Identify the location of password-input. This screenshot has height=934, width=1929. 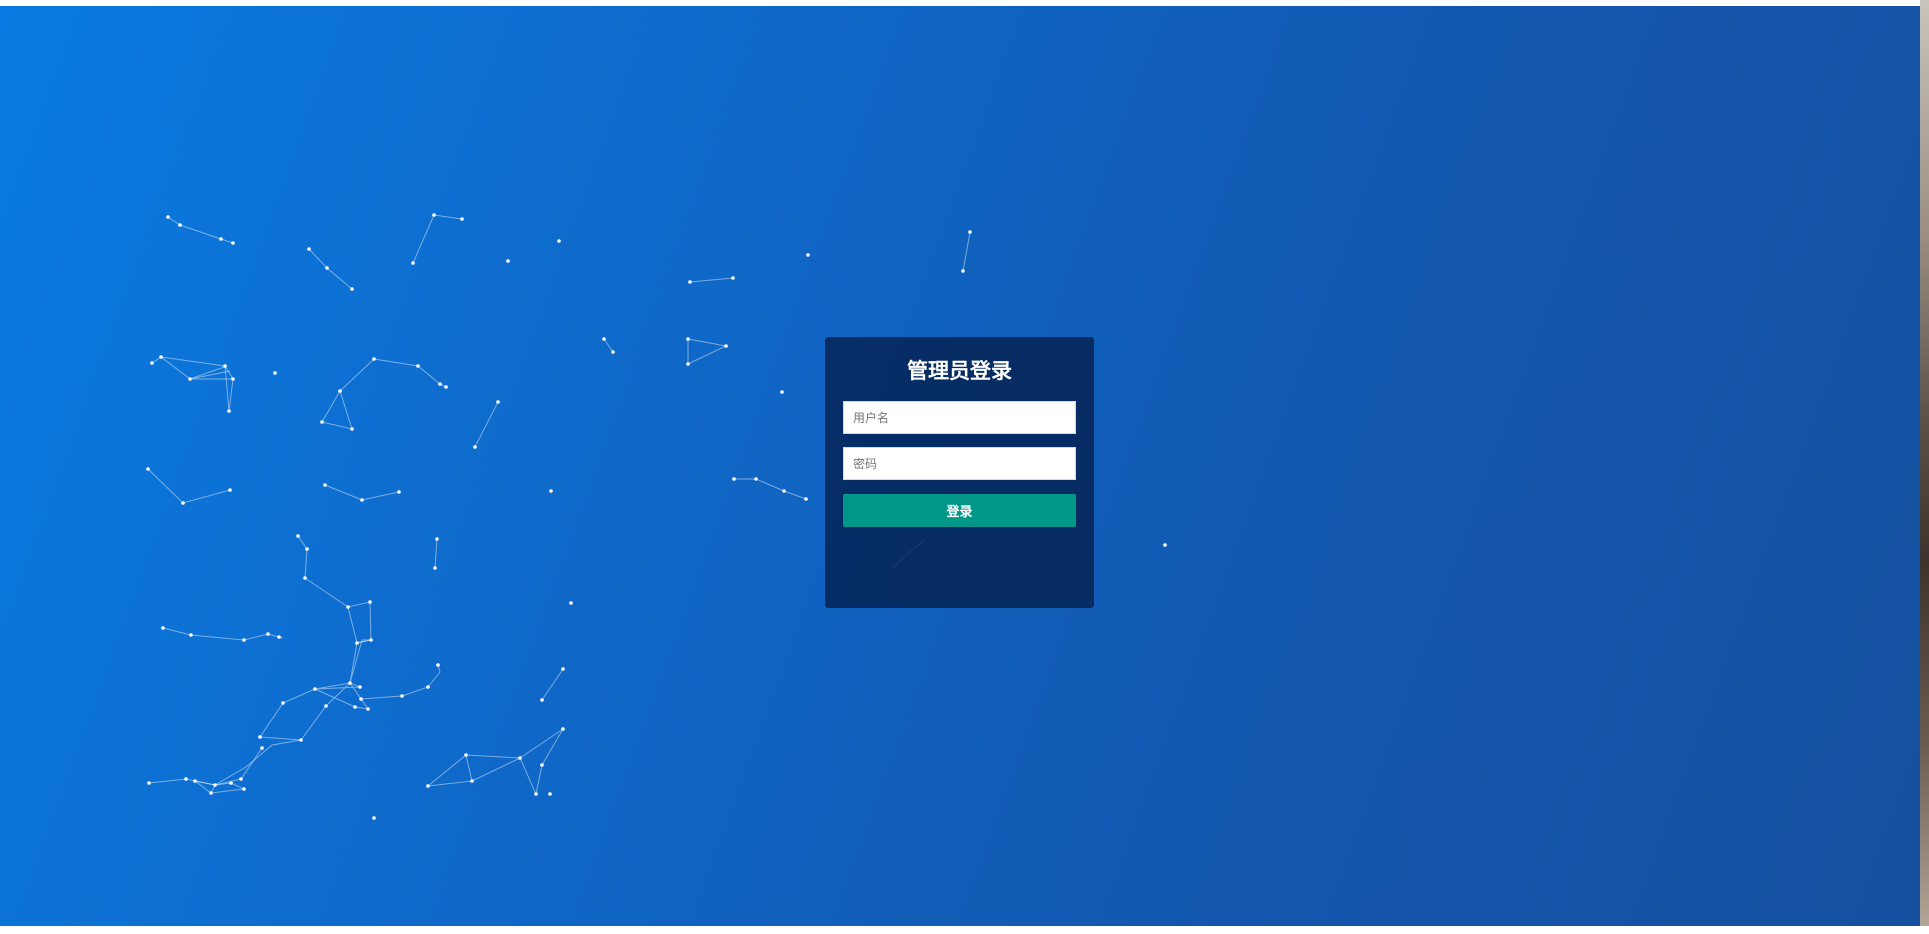
(959, 463).